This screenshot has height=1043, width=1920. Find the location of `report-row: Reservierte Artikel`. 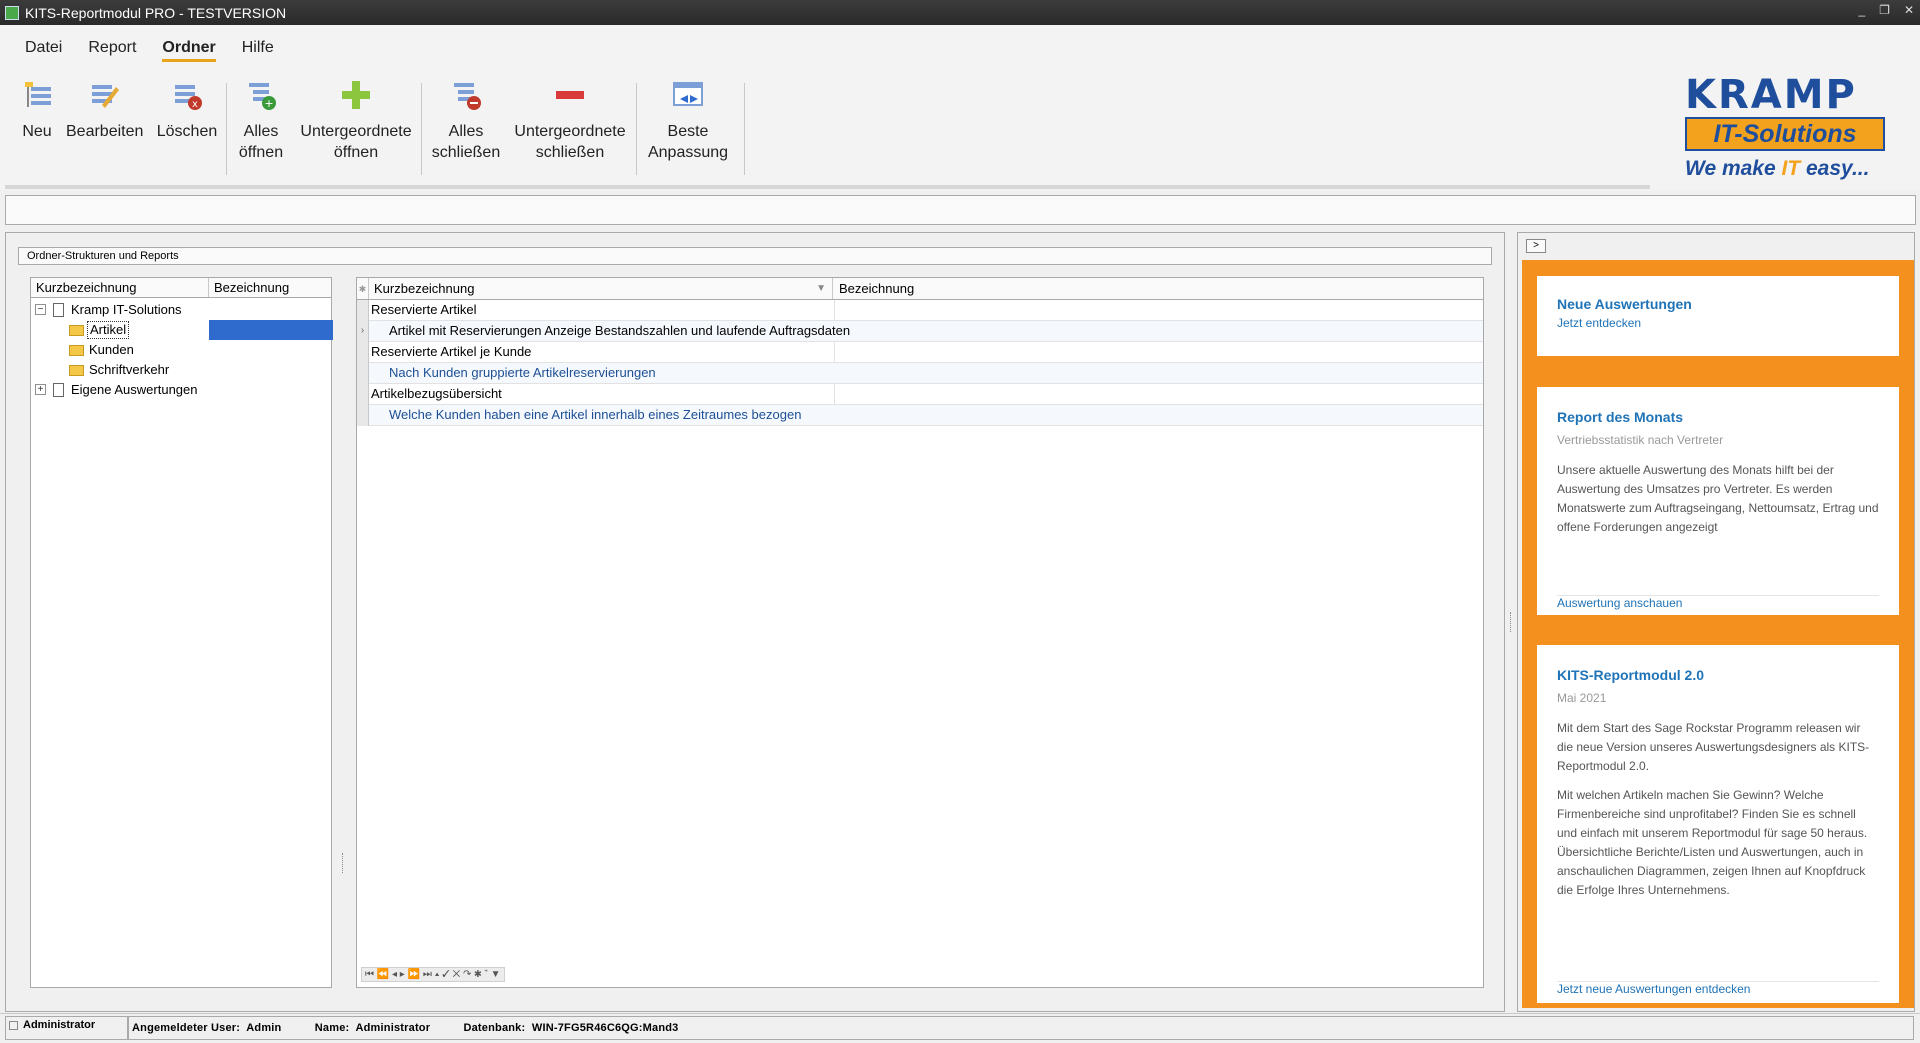

report-row: Reservierte Artikel is located at coordinates (920, 310).